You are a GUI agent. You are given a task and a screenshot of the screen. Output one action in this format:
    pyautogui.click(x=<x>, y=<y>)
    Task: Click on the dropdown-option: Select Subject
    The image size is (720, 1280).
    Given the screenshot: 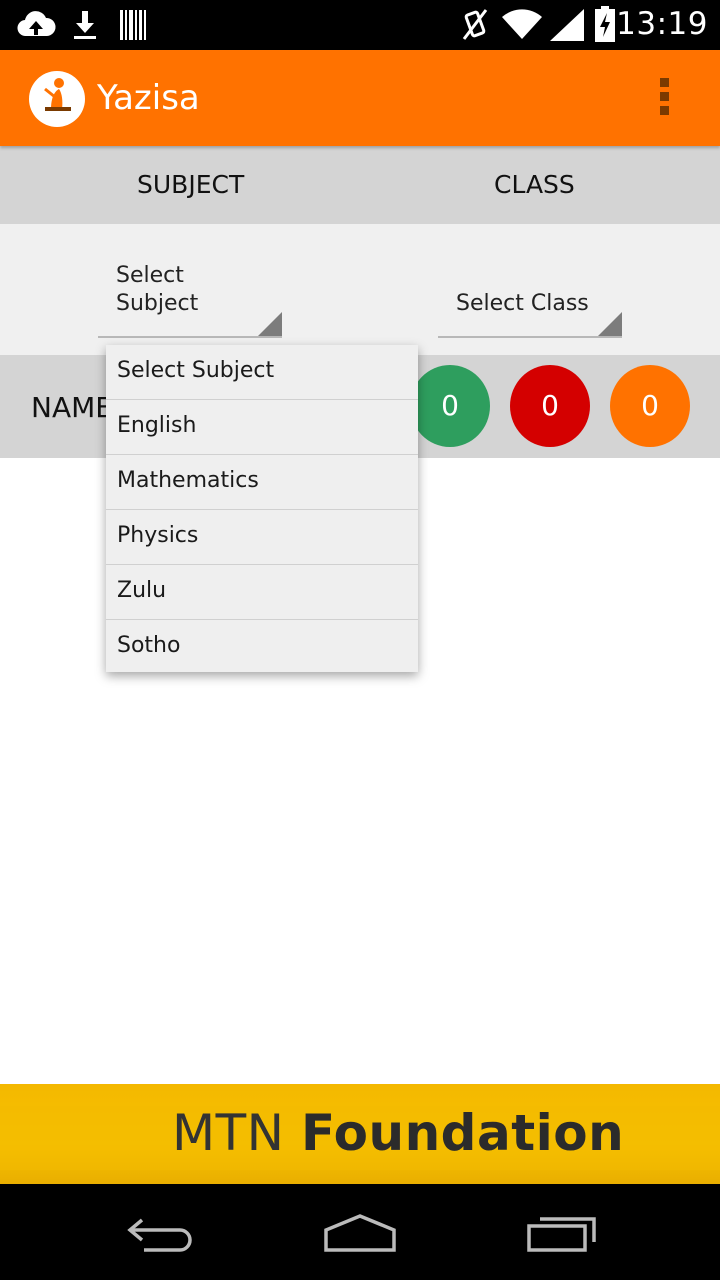 What is the action you would take?
    pyautogui.click(x=262, y=372)
    